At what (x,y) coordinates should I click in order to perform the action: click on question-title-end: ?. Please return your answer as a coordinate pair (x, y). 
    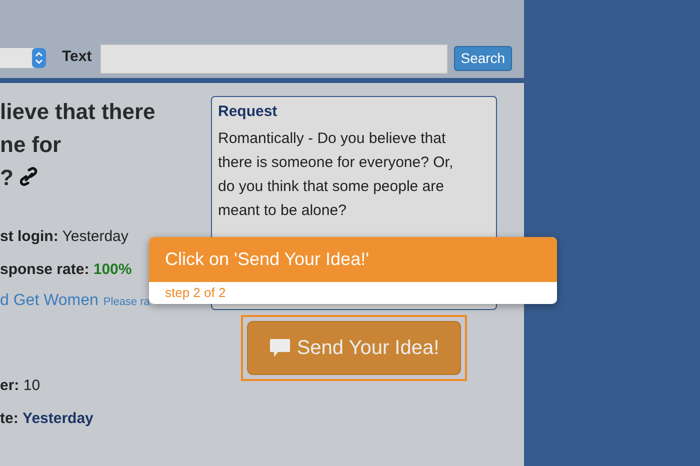
    Looking at the image, I should click on (7, 177).